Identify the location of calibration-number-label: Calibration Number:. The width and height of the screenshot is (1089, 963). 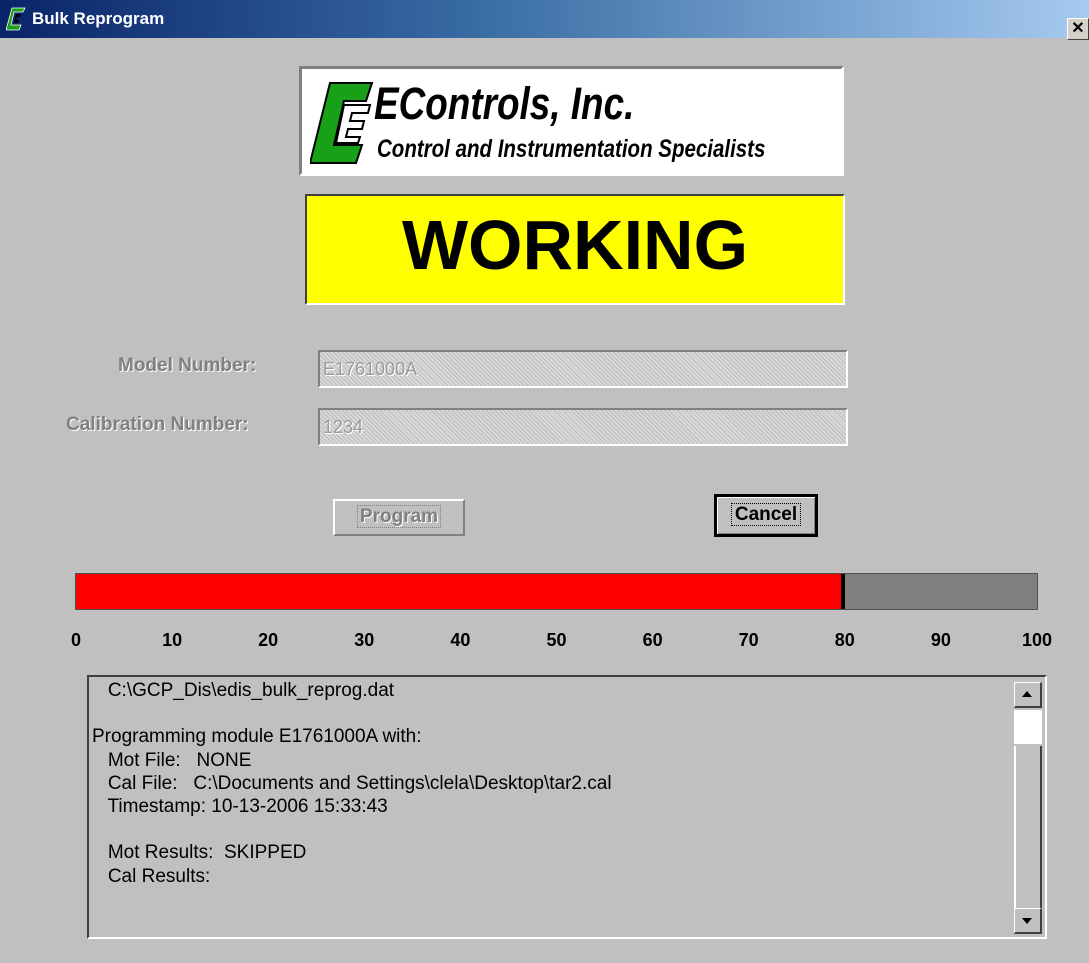
(157, 424).